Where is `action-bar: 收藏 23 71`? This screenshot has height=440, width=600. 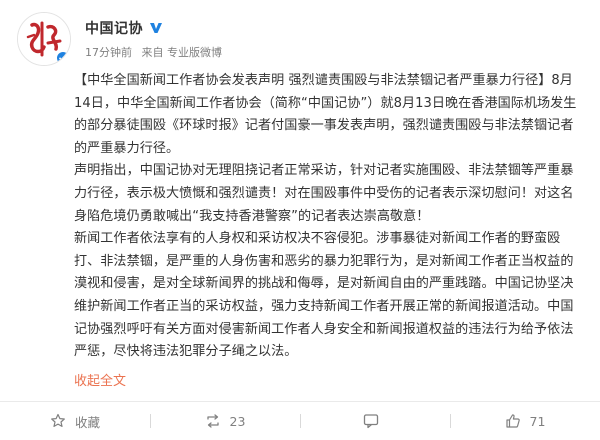
action-bar: 收藏 23 71 is located at coordinates (300, 421).